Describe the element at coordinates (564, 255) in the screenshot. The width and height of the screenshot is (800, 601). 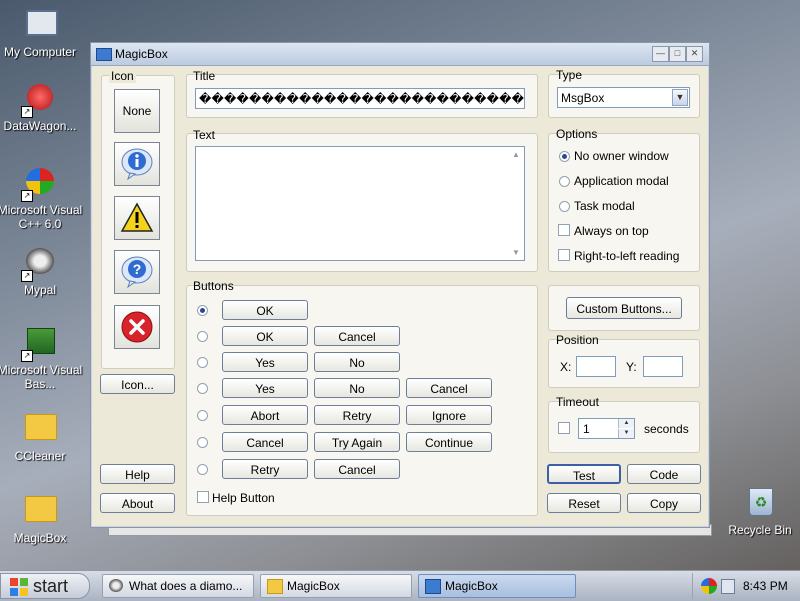
I see `right-to-left-checkbox` at that location.